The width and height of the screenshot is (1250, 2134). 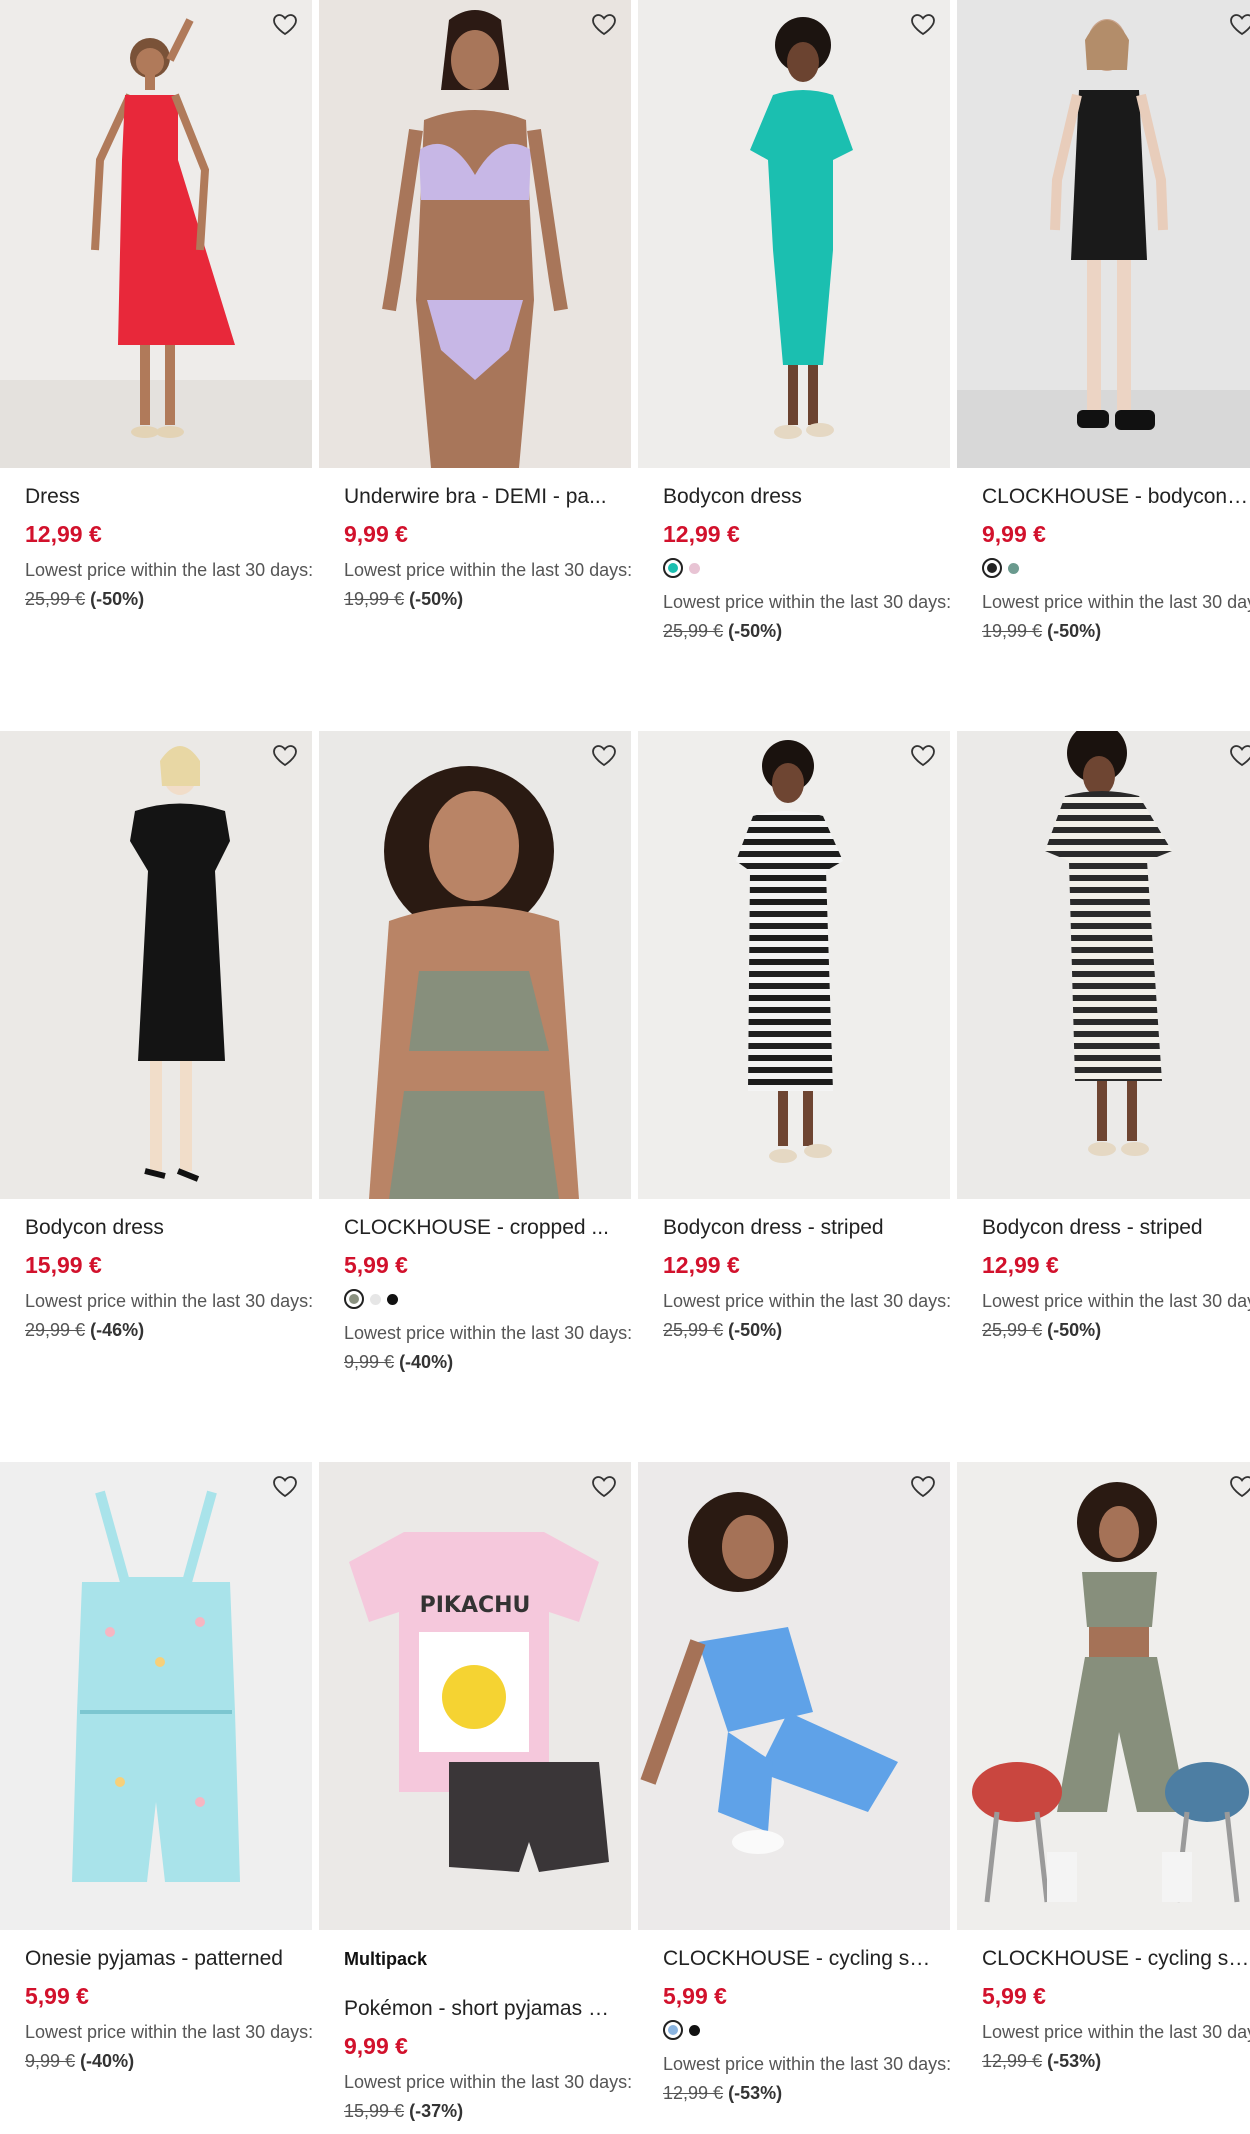 What do you see at coordinates (159, 497) in the screenshot?
I see `product-name: Dress` at bounding box center [159, 497].